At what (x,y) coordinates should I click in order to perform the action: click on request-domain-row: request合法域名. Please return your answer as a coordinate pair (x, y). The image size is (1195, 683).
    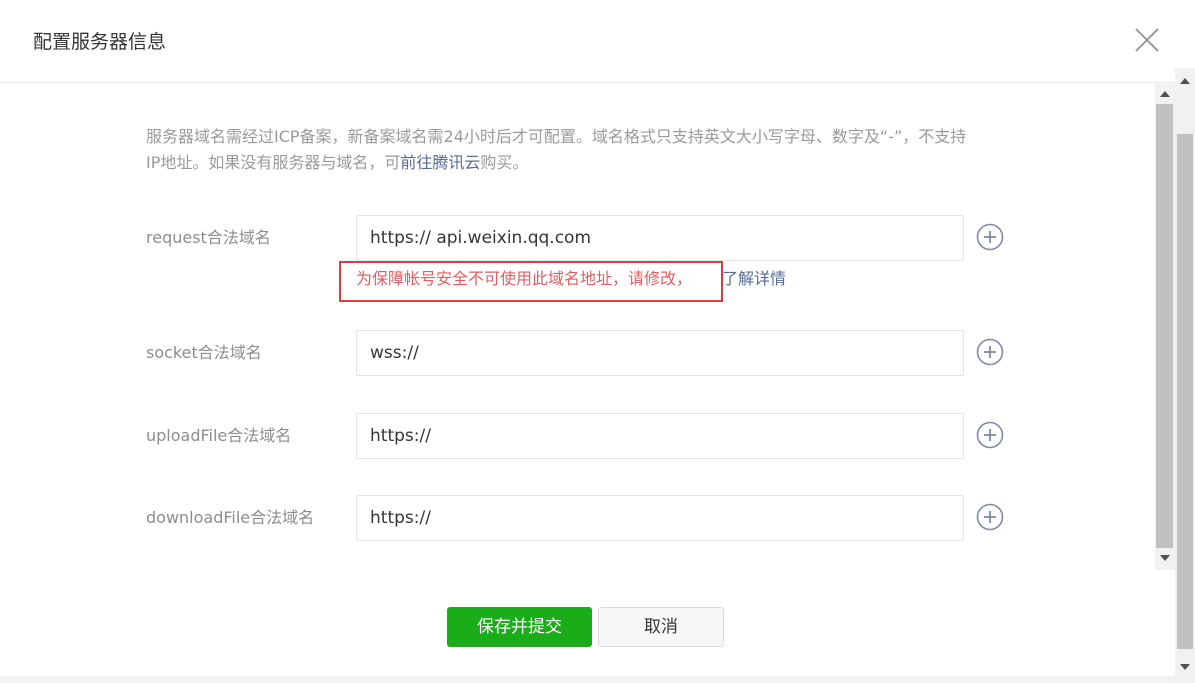
    Looking at the image, I should click on (577, 238).